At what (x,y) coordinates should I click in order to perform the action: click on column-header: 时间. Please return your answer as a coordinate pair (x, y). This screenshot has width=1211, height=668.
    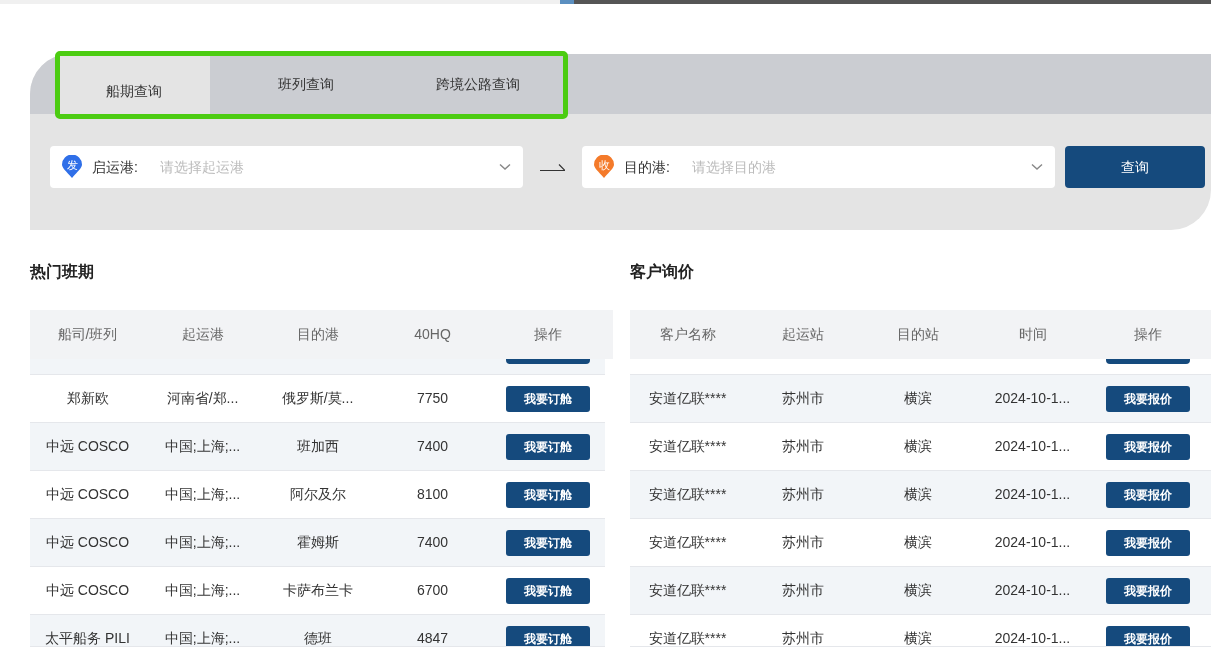
    Looking at the image, I should click on (1032, 334).